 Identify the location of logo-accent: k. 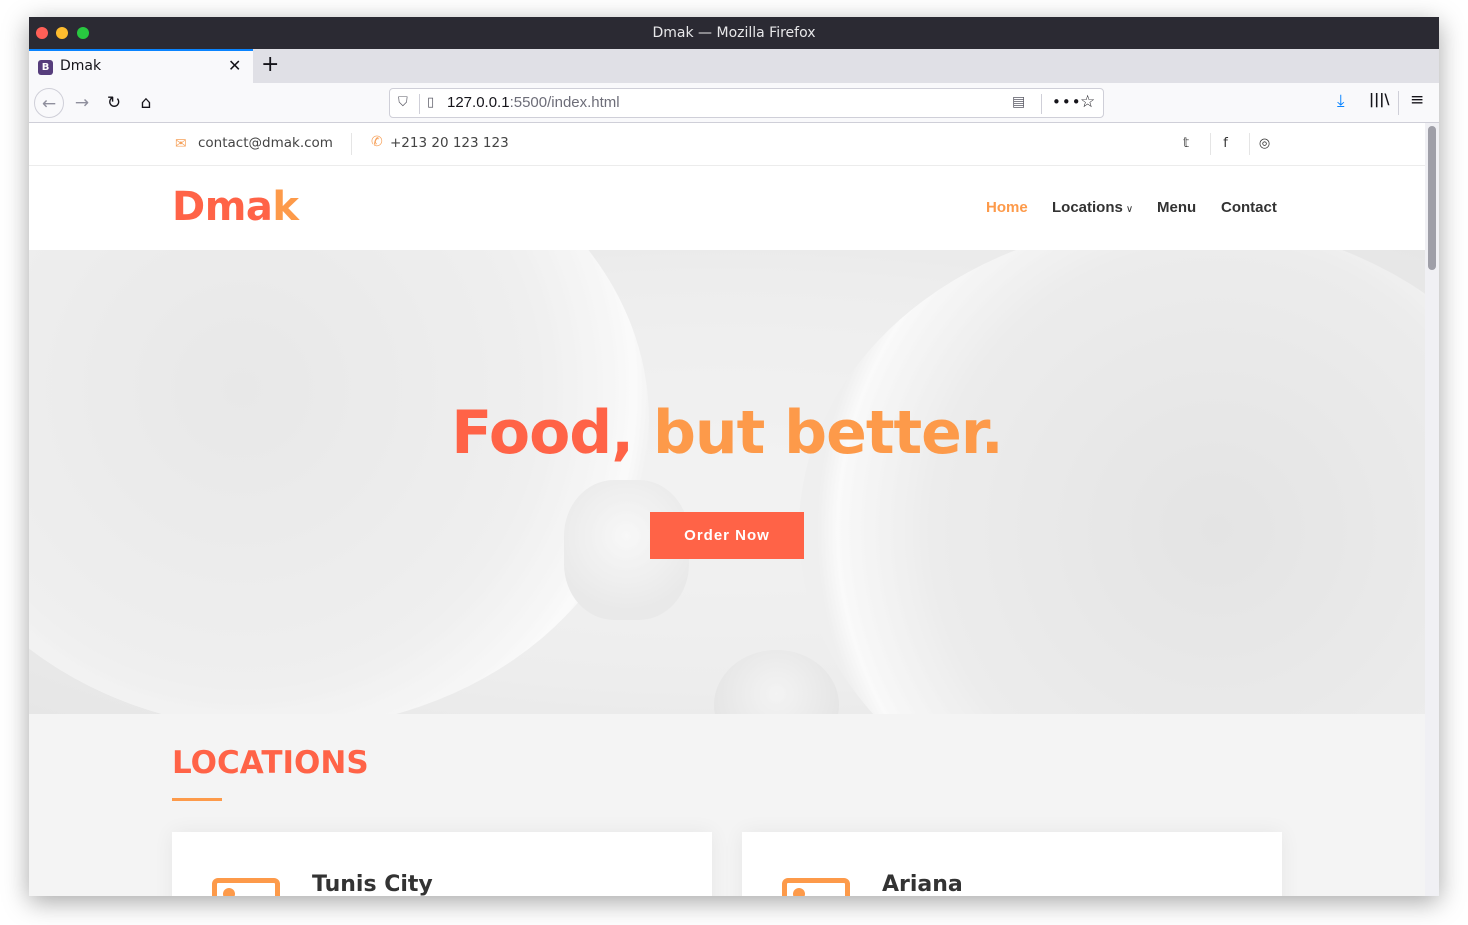
(285, 207).